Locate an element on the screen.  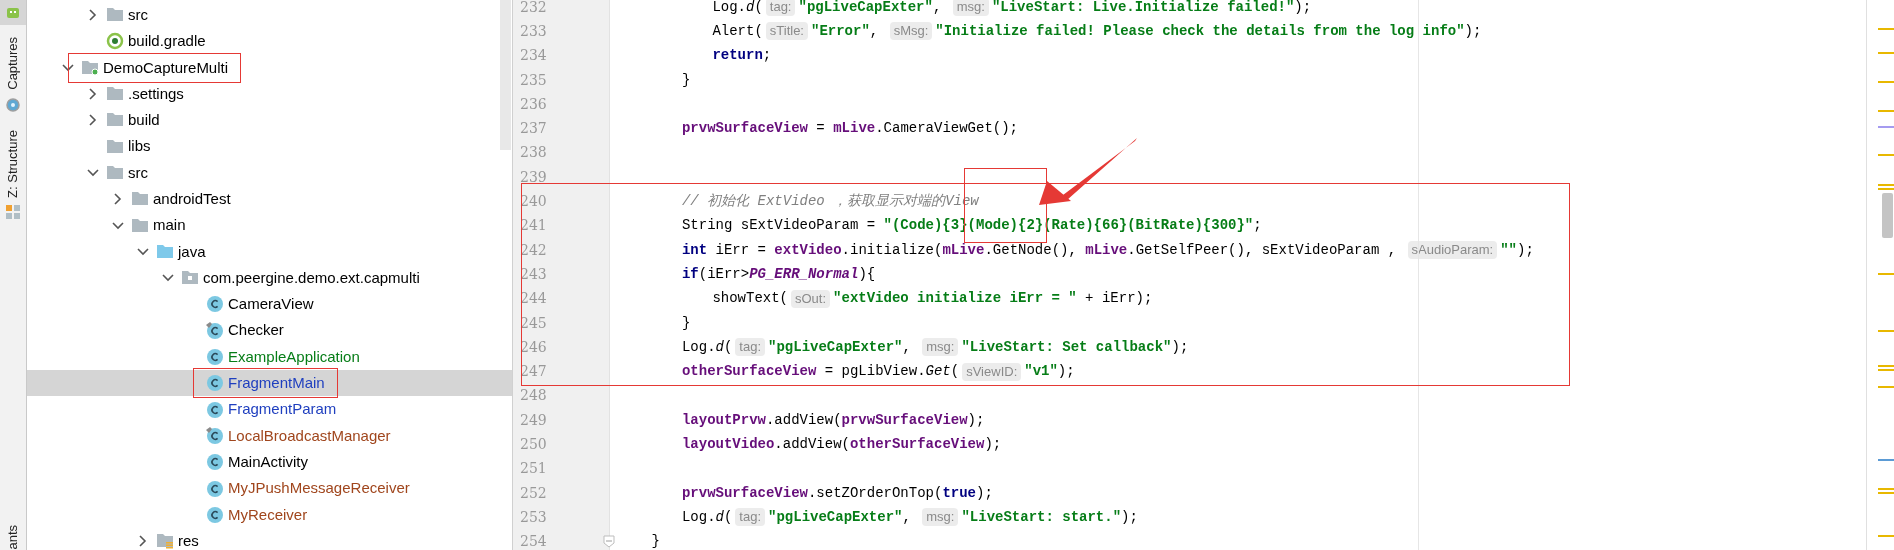
parameter-hint: sAudioParam: is located at coordinates (1452, 250).